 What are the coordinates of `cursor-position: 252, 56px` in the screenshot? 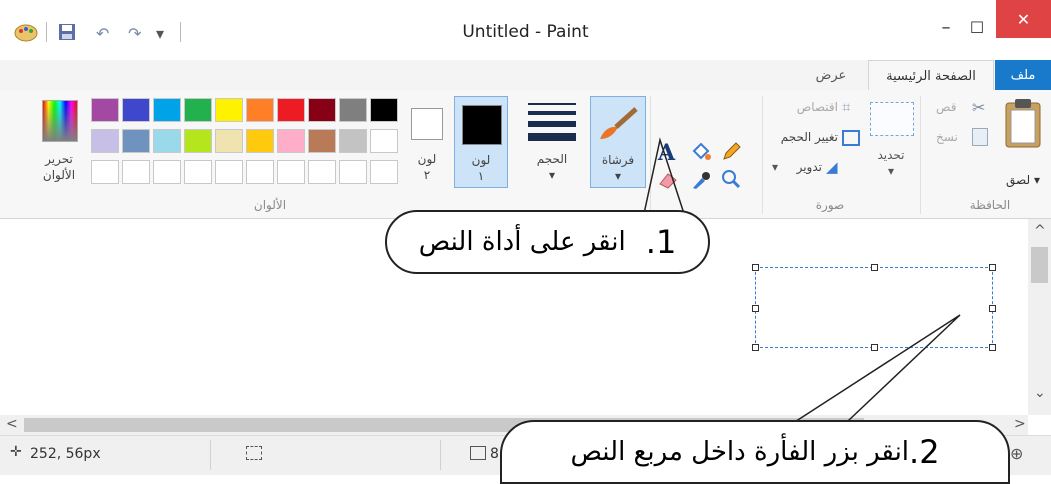 It's located at (65, 454).